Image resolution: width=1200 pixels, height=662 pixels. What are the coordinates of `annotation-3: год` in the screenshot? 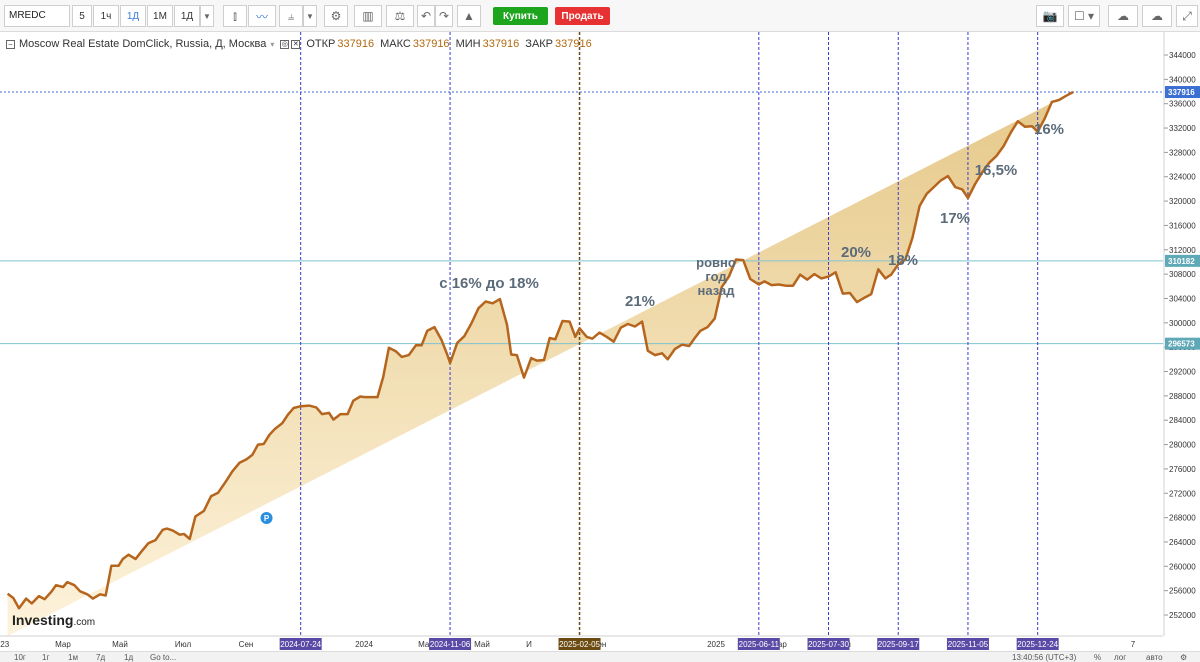 It's located at (716, 276).